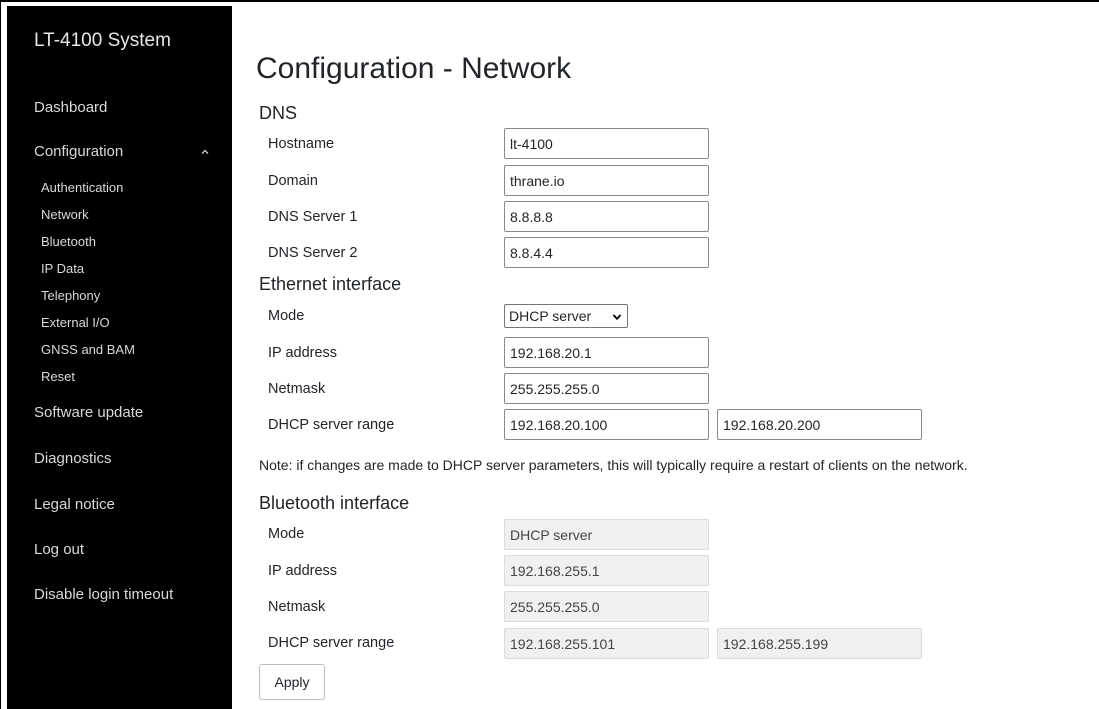 This screenshot has height=709, width=1099. What do you see at coordinates (414, 68) in the screenshot?
I see `page-title: Configuration - Network` at bounding box center [414, 68].